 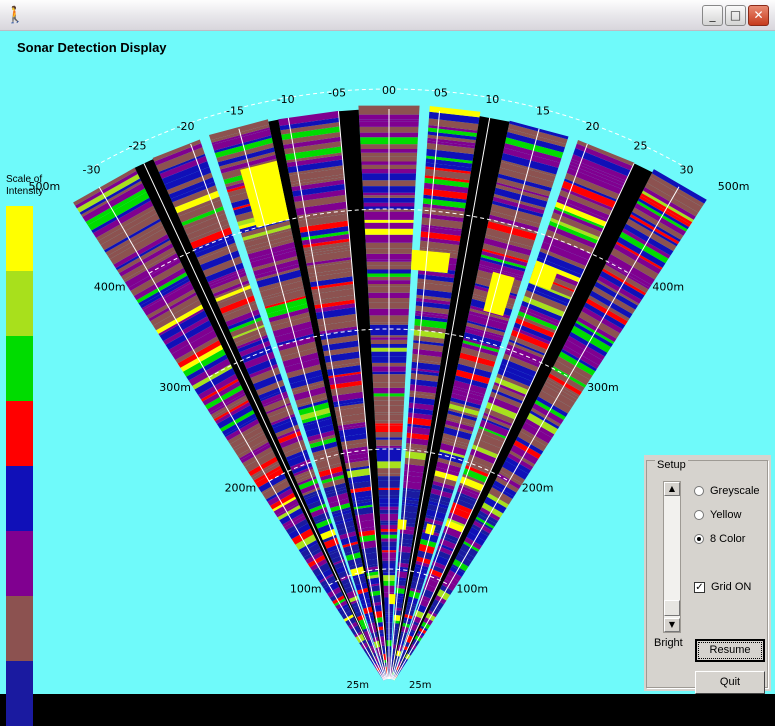 What do you see at coordinates (175, 387) in the screenshot?
I see `range-label-left: 300m` at bounding box center [175, 387].